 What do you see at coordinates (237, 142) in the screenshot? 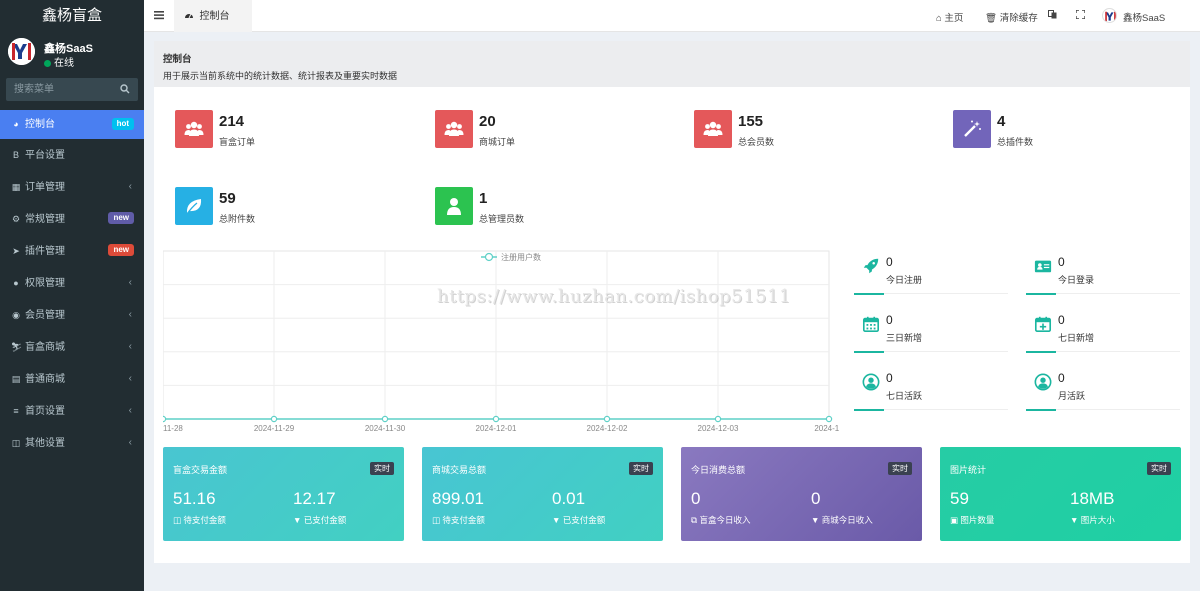
I see `stat-label: 盲盒订单` at bounding box center [237, 142].